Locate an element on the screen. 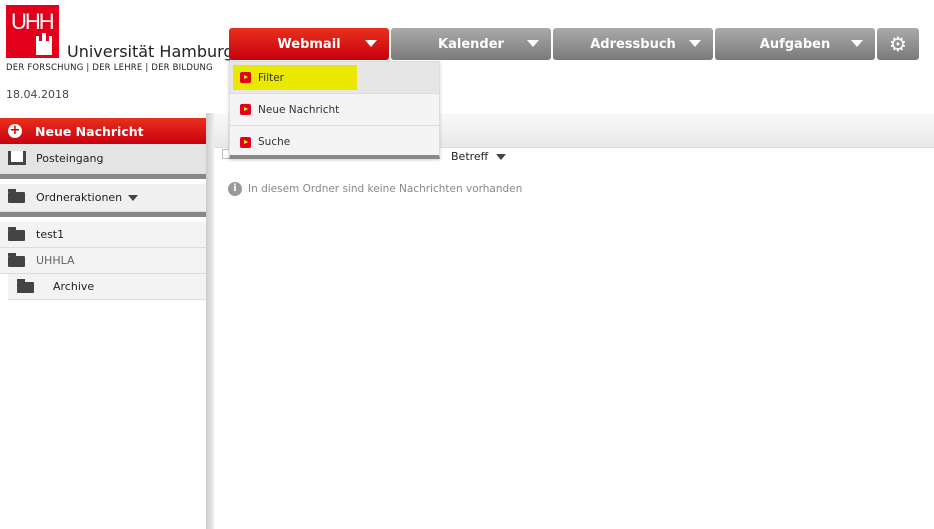  folder-label: Archive is located at coordinates (74, 286).